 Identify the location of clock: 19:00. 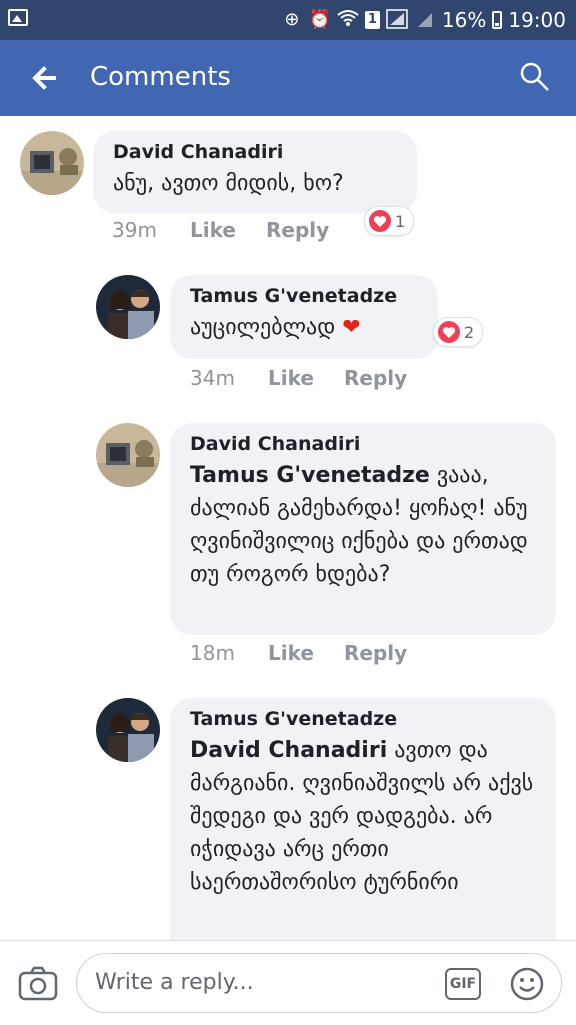
(537, 20).